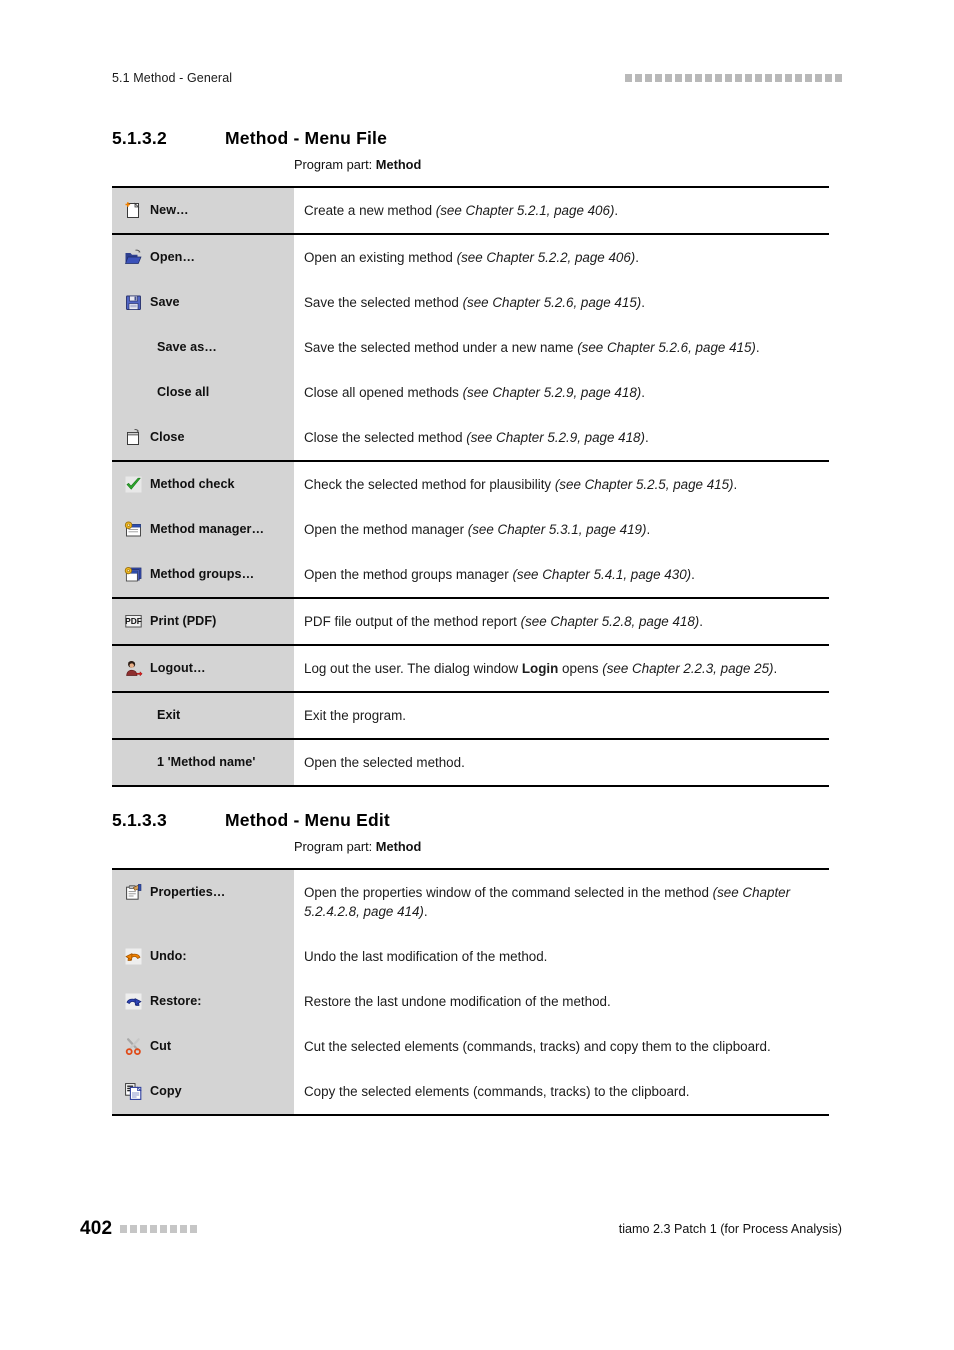 This screenshot has height=1350, width=954. What do you see at coordinates (580, 669) in the screenshot?
I see `description-plain-2: opens` at bounding box center [580, 669].